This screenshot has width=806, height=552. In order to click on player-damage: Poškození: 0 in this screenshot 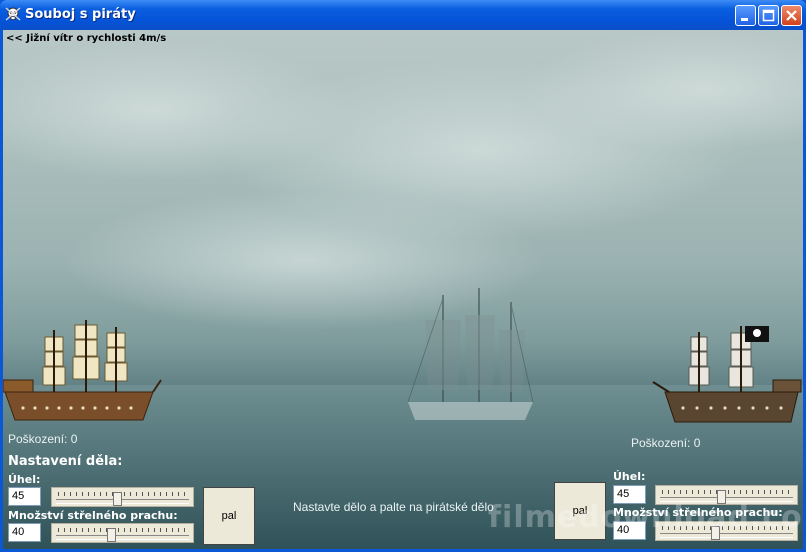, I will do `click(43, 439)`.